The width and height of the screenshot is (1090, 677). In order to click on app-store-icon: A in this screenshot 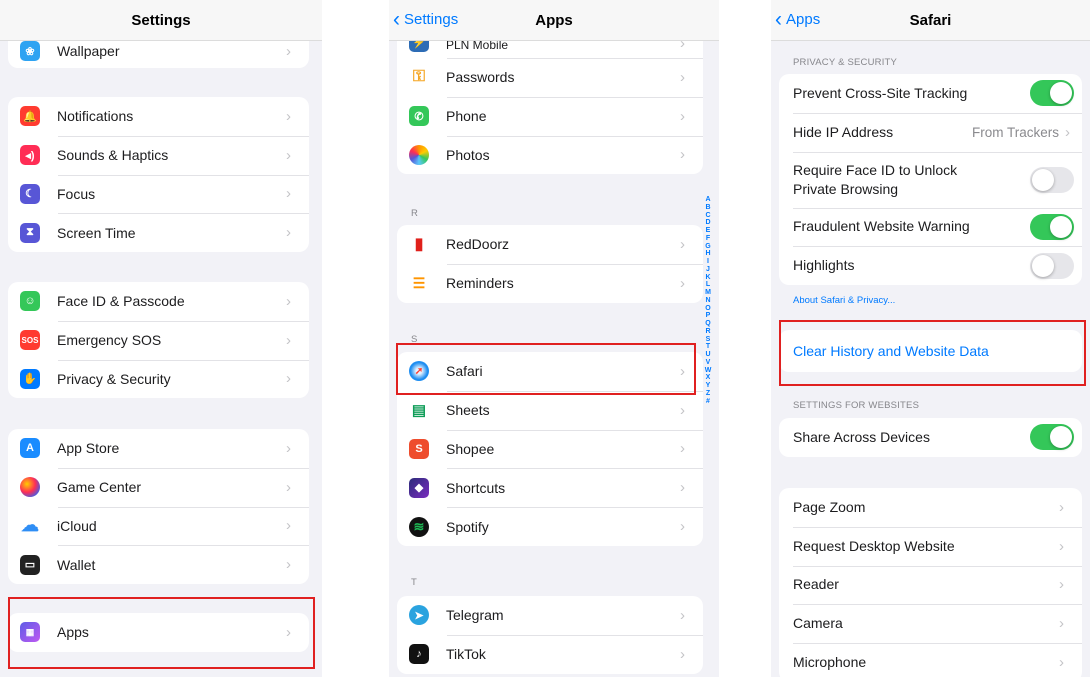, I will do `click(30, 448)`.